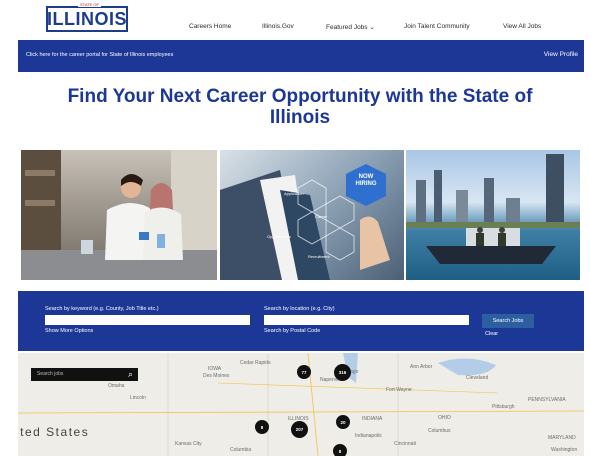 The width and height of the screenshot is (590, 456). Describe the element at coordinates (216, 376) in the screenshot. I see `map-label-des-moines: Des Moines` at that location.